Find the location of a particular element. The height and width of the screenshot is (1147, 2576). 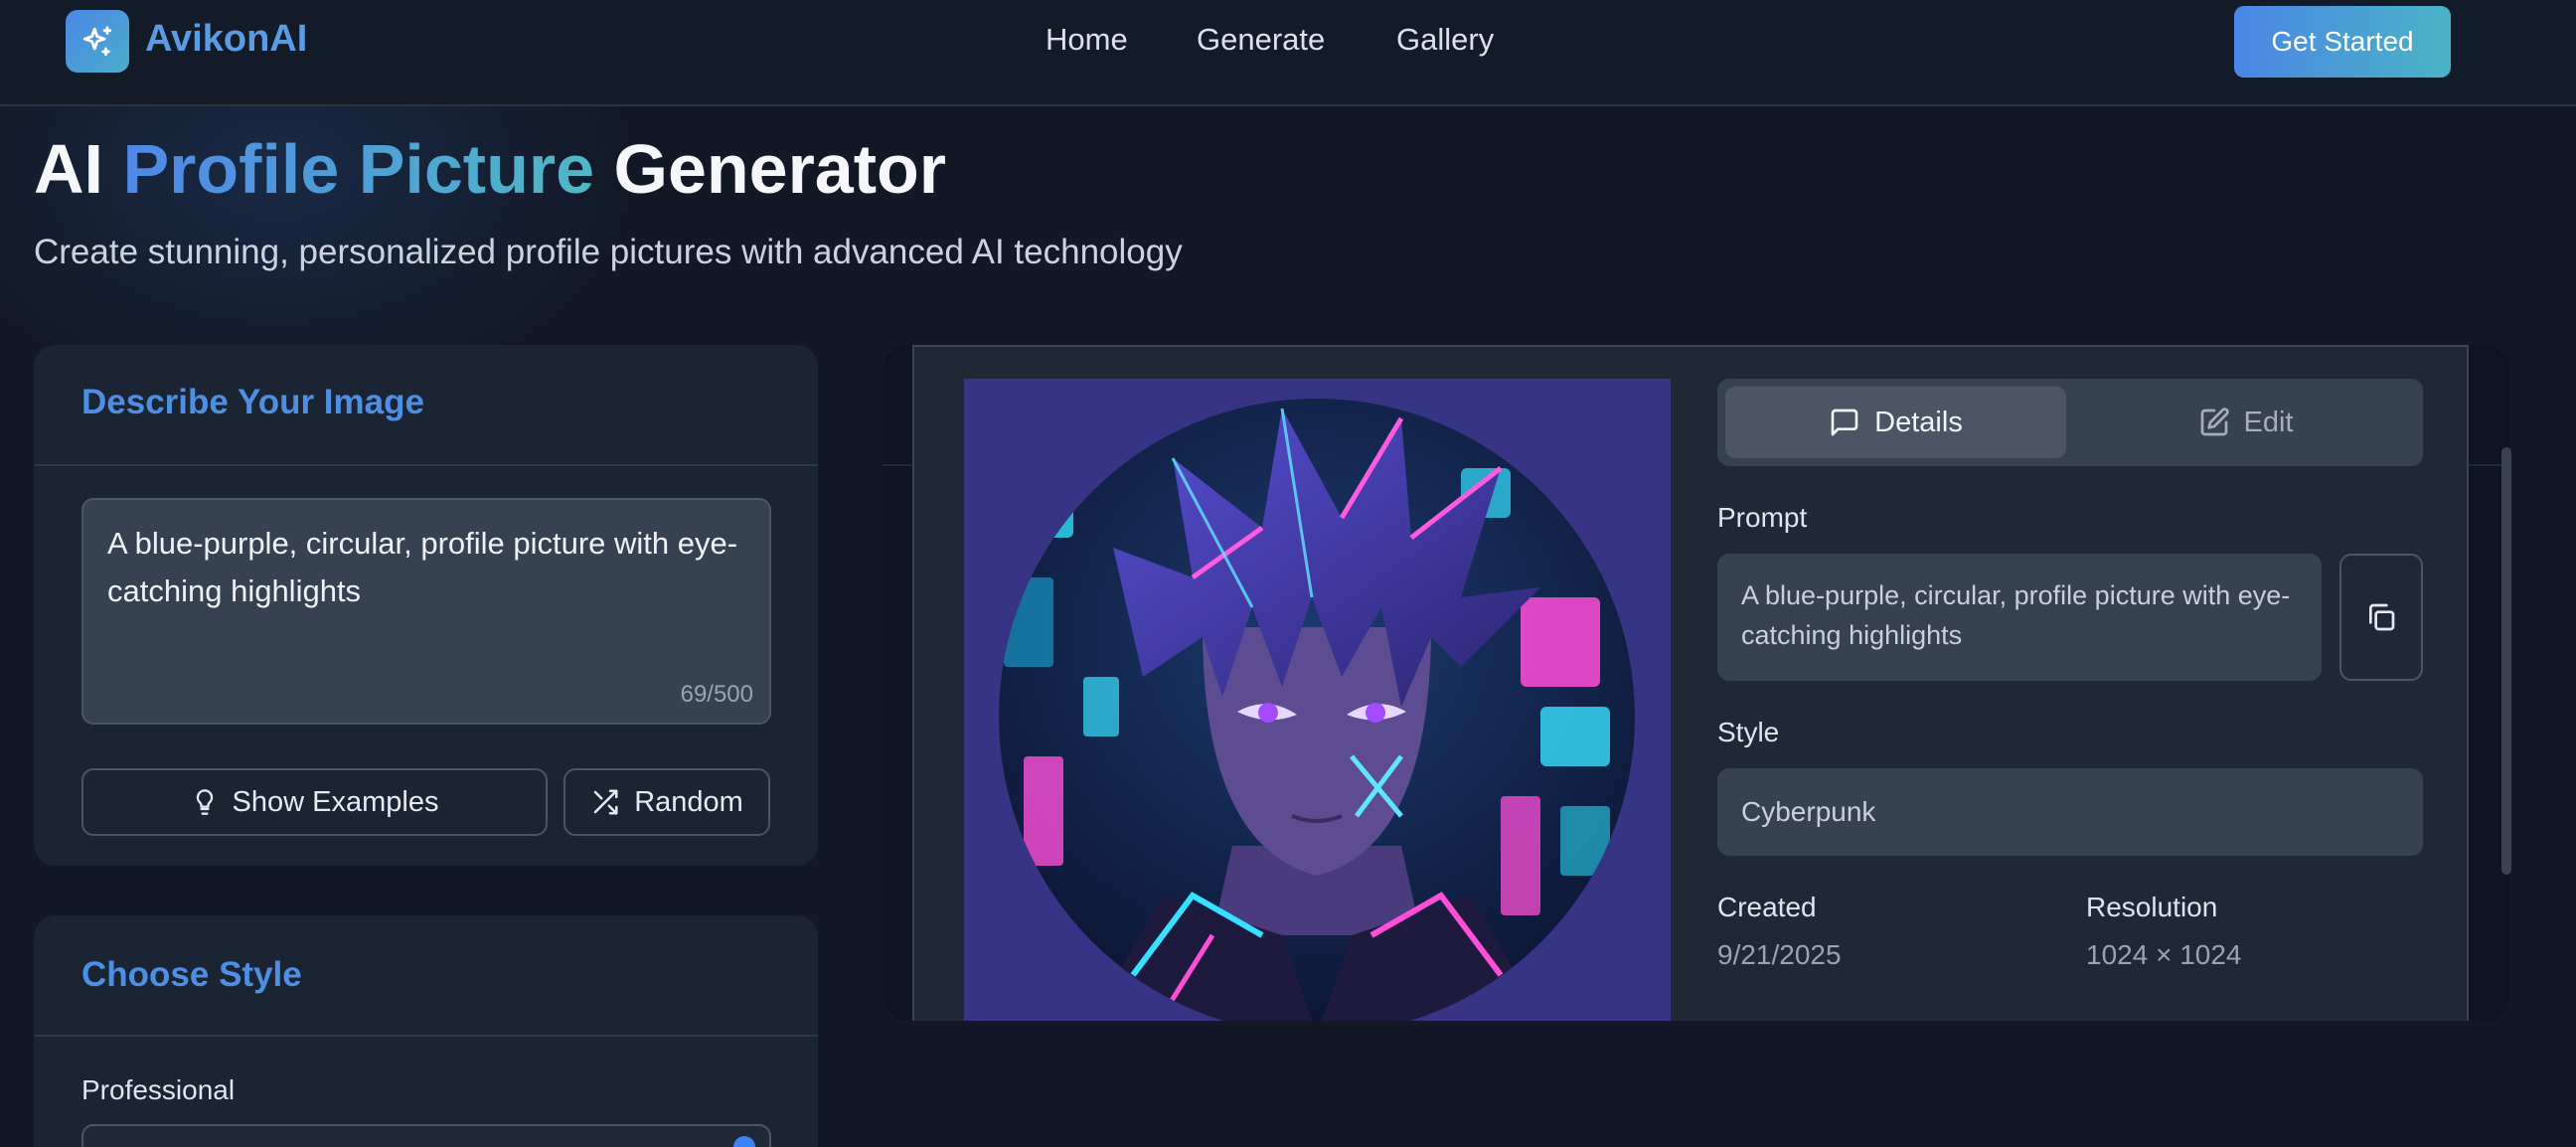

sparkles-icon is located at coordinates (97, 41).